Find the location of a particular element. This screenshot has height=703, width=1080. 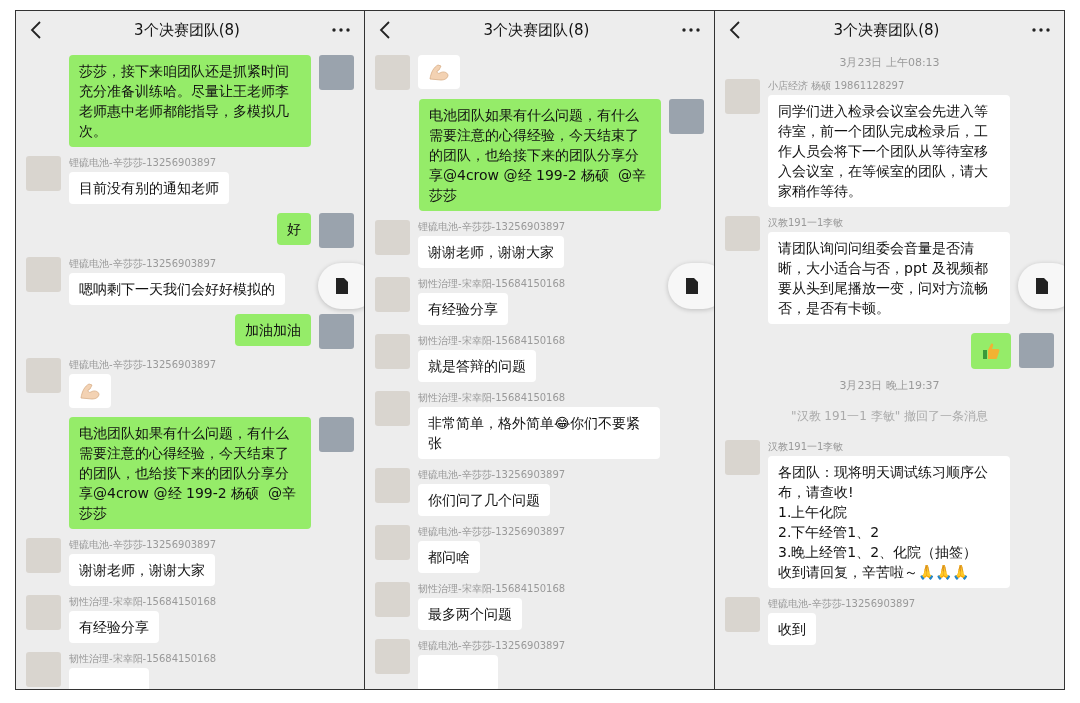

message-bubble: 同学们进入检录会议室会先进入等待室，前一个团队完成检录后，工作人员会将下一个团队从等待室移入会议室，在等候室的团队，请大家稍作等待。 is located at coordinates (889, 151).